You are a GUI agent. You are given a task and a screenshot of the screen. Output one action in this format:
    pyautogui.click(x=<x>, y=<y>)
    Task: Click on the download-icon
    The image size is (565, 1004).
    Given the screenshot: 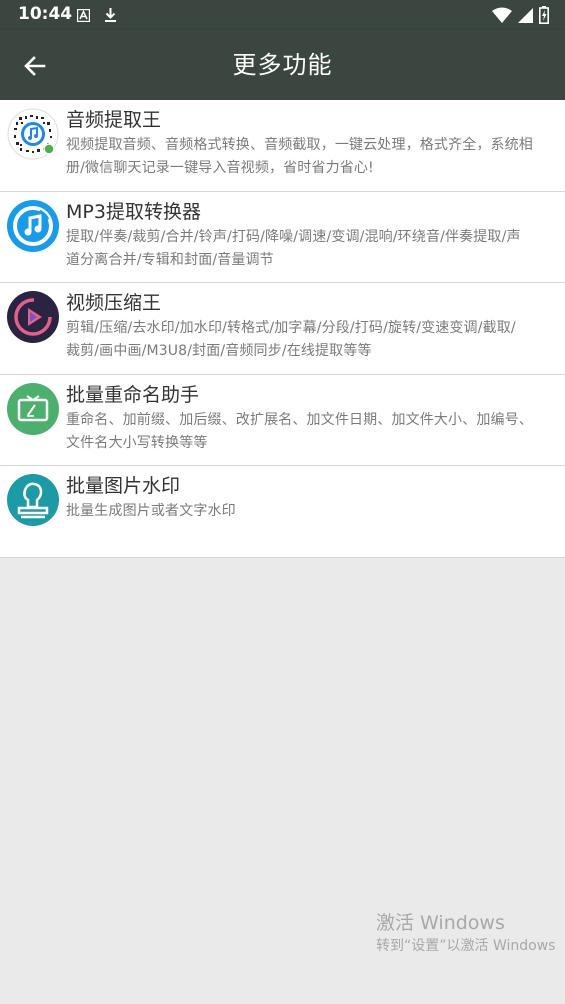 What is the action you would take?
    pyautogui.click(x=110, y=15)
    